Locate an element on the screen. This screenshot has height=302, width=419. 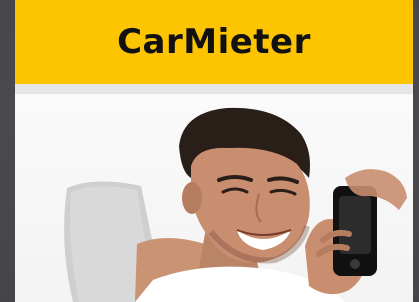
app-title: CarMieter is located at coordinates (214, 42).